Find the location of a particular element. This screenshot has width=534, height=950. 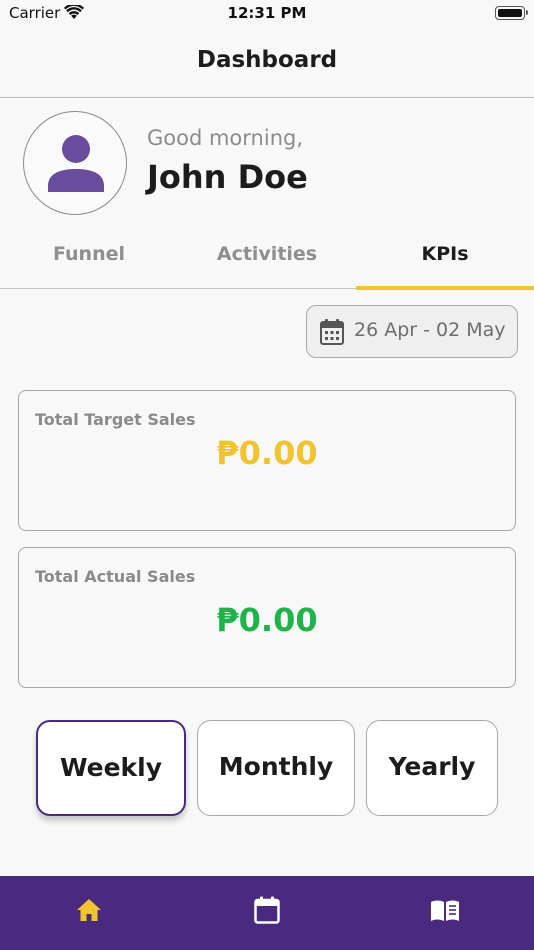

bottom-tab-bar is located at coordinates (267, 913).